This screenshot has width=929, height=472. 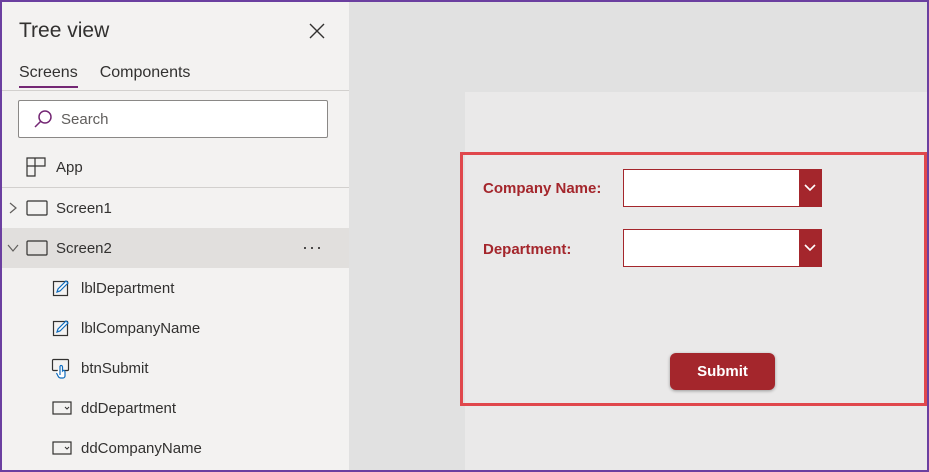 I want to click on tree-item-label: lblCompanyName, so click(x=141, y=328).